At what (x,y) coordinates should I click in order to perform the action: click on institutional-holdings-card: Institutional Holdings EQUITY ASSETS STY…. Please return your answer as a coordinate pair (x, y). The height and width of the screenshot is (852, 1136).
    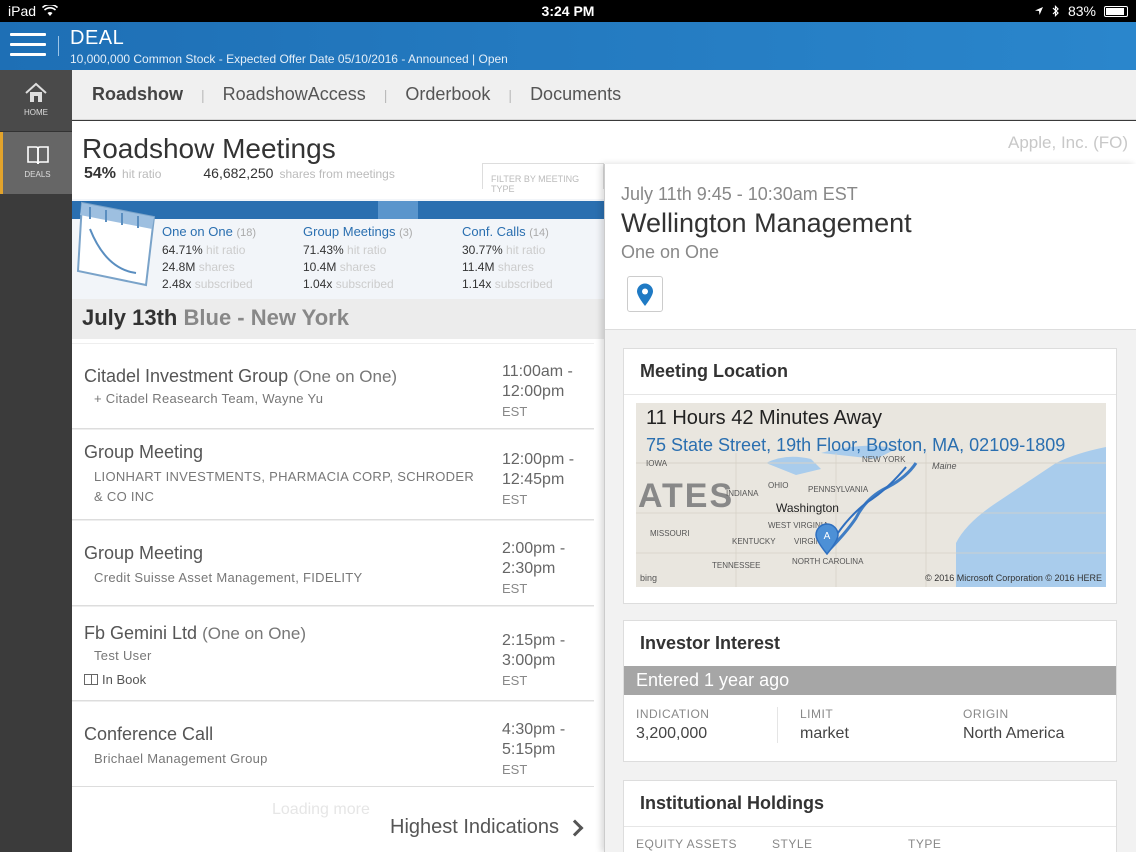
    Looking at the image, I should click on (870, 816).